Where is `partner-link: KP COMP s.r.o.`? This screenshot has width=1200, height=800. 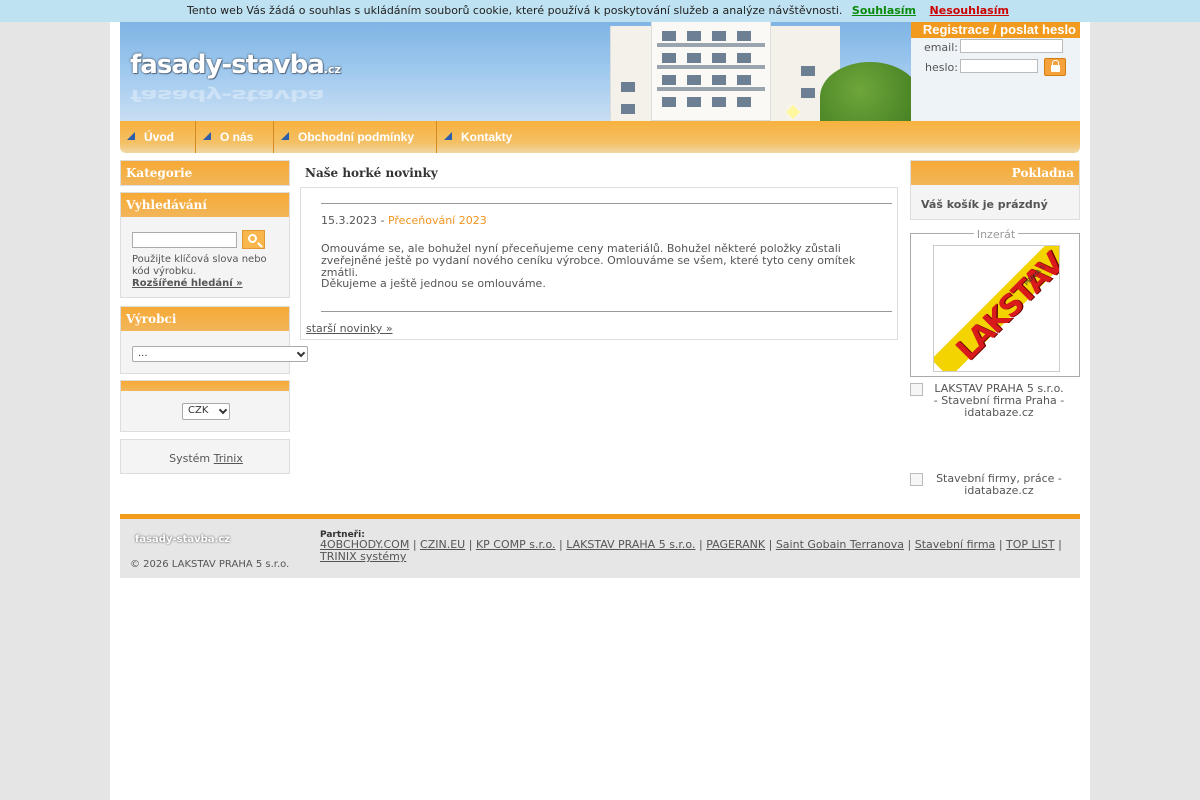 partner-link: KP COMP s.r.o. is located at coordinates (516, 544).